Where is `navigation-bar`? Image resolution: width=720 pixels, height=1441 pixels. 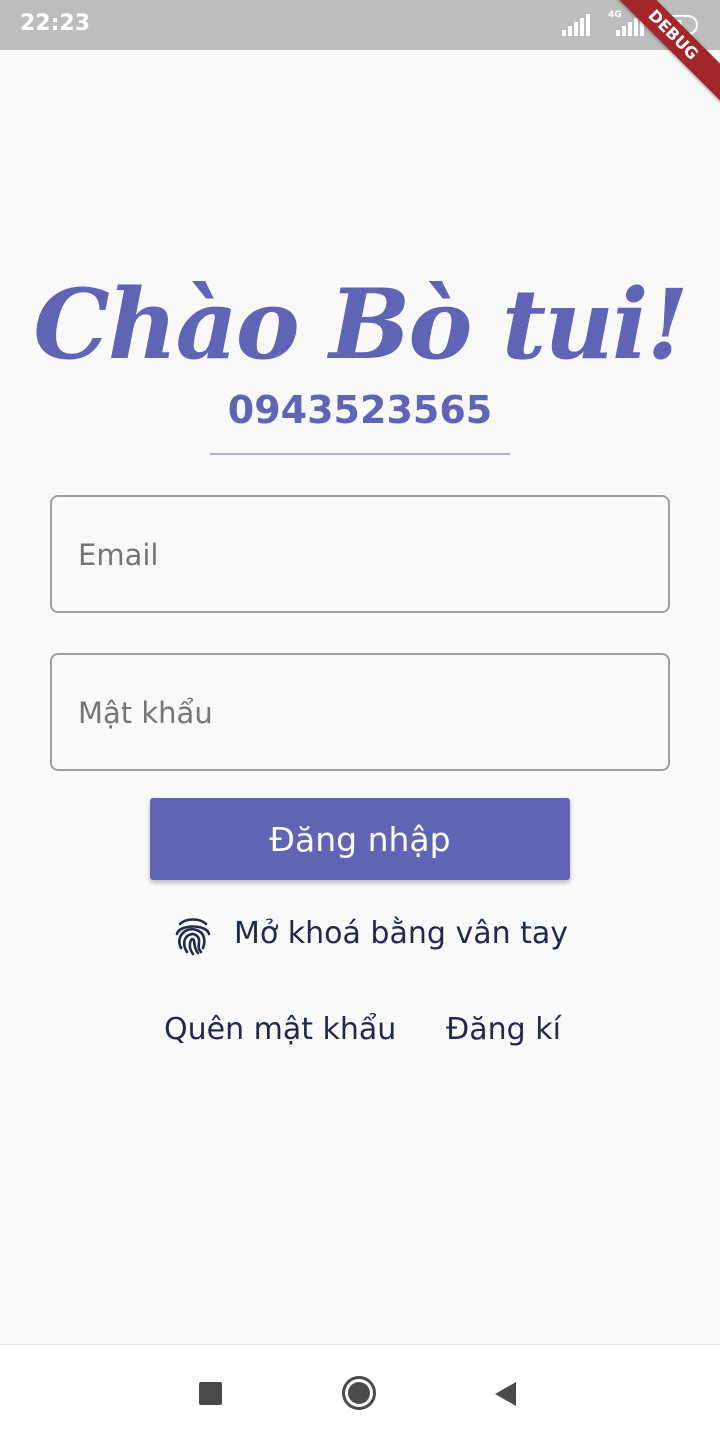 navigation-bar is located at coordinates (360, 1392).